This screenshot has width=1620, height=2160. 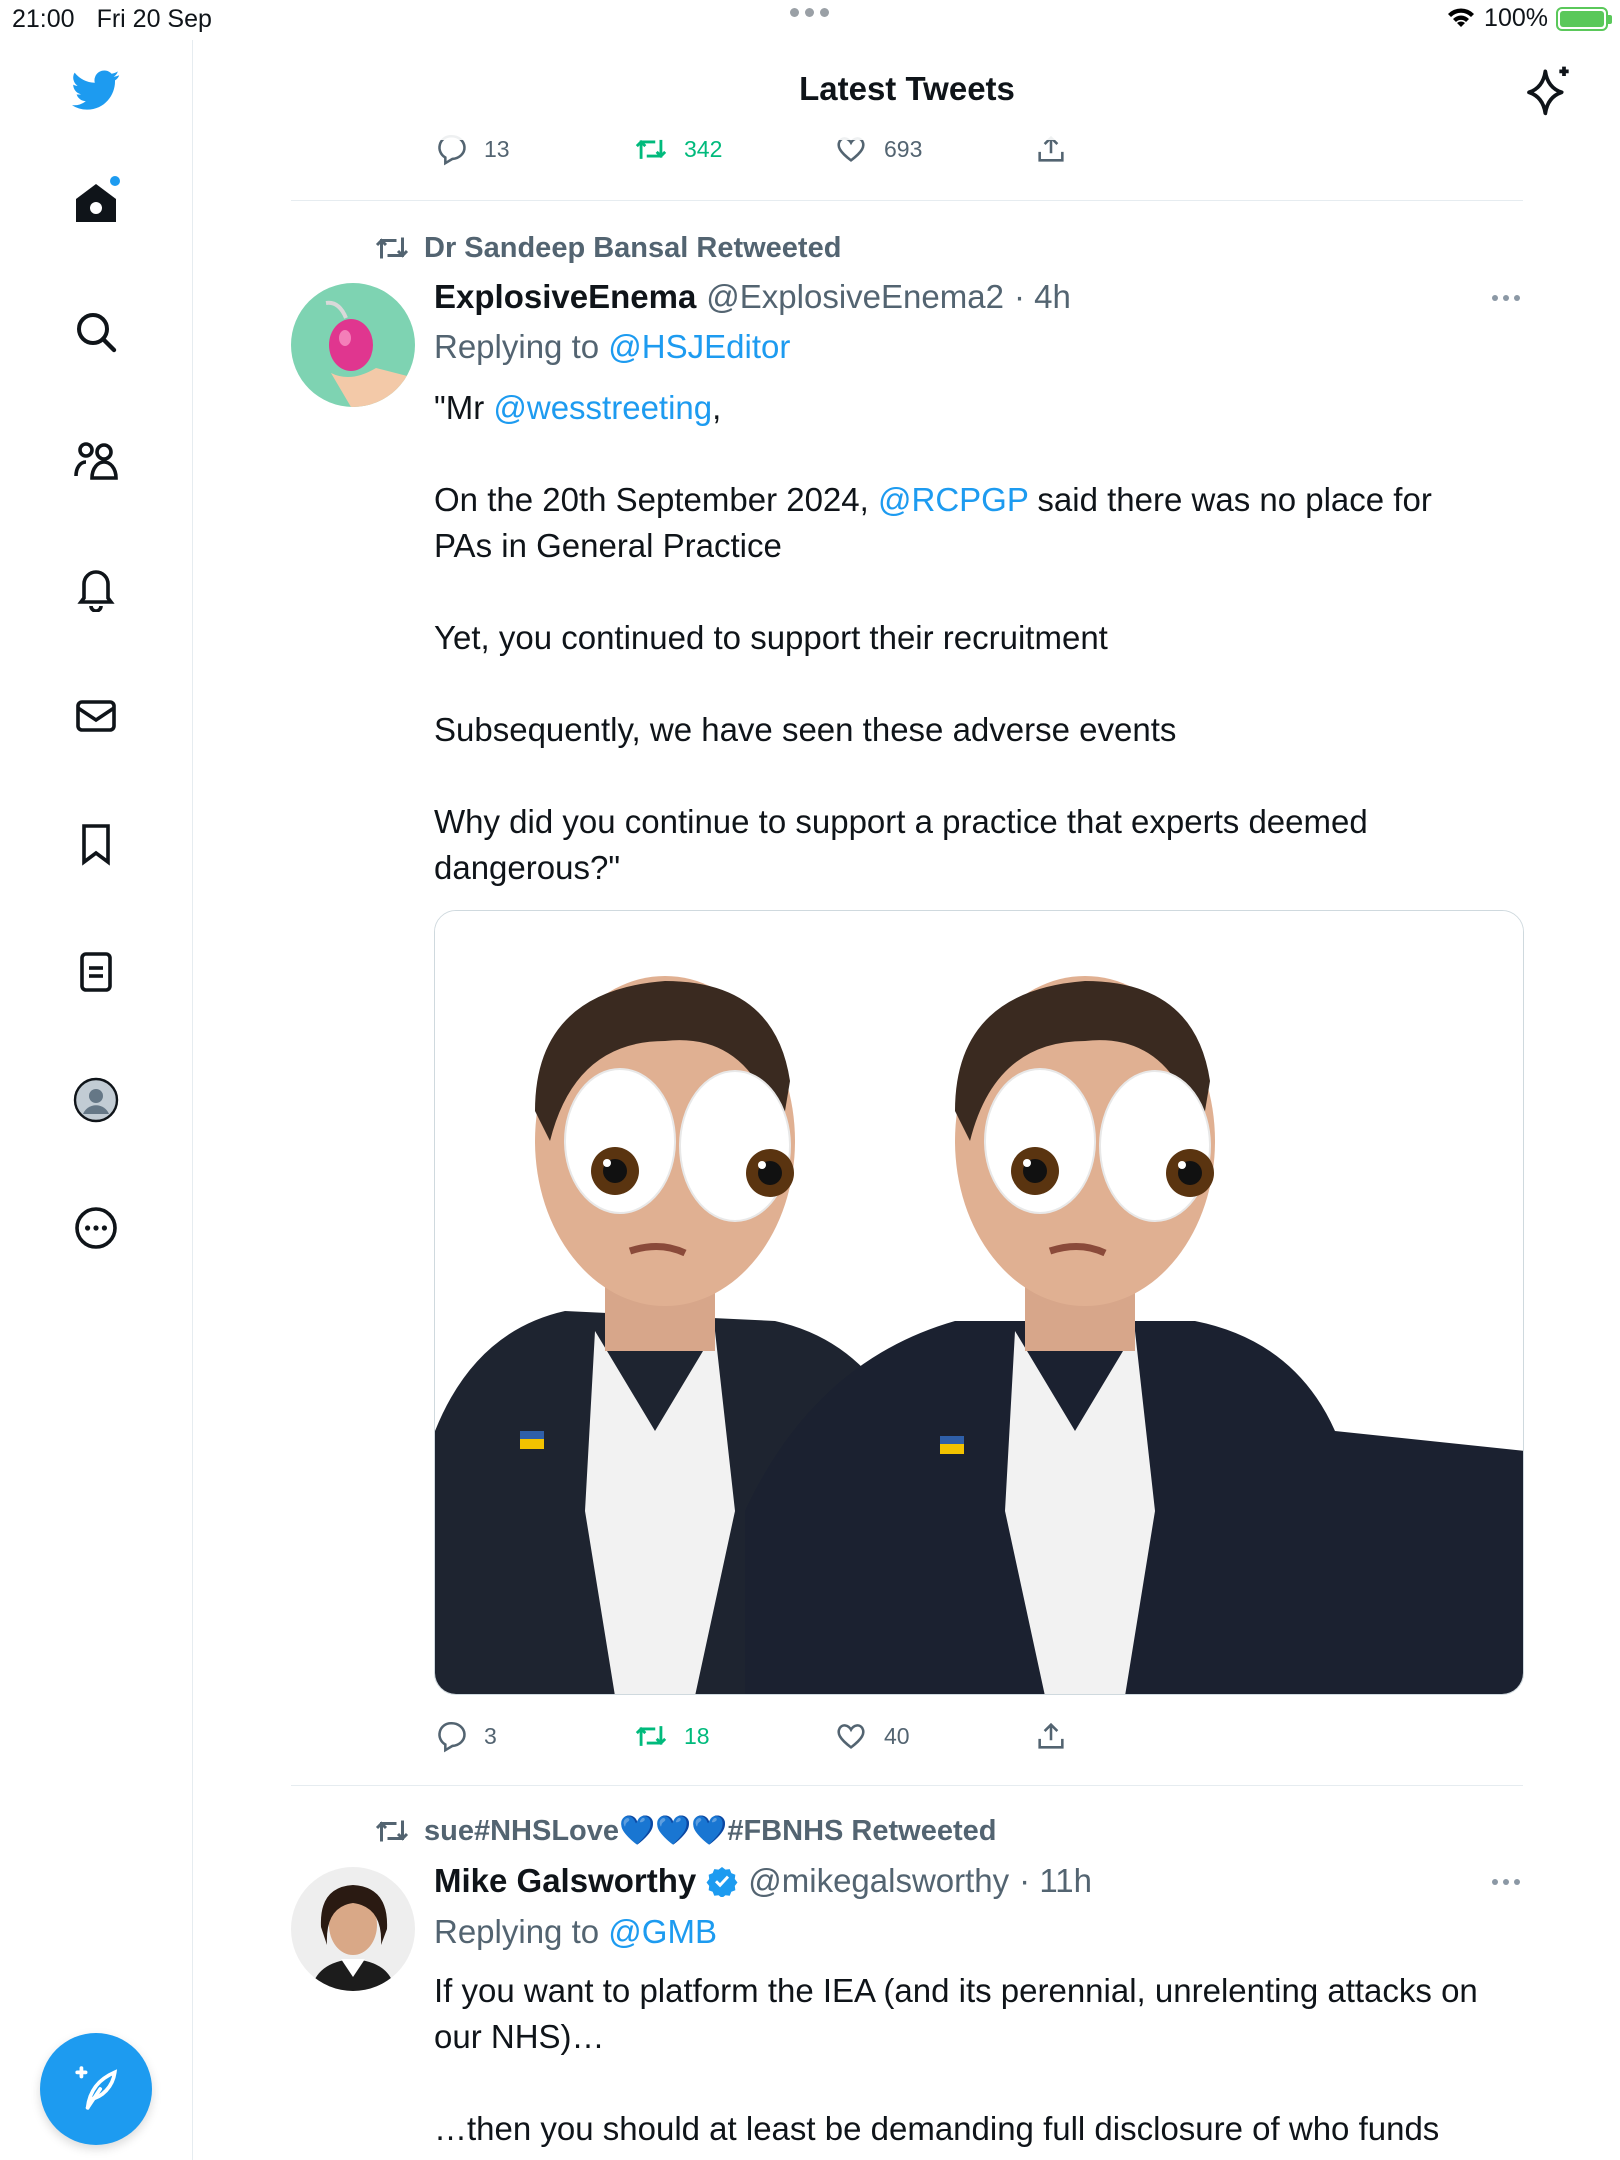 What do you see at coordinates (1042, 296) in the screenshot?
I see `tweet-time: · 4h` at bounding box center [1042, 296].